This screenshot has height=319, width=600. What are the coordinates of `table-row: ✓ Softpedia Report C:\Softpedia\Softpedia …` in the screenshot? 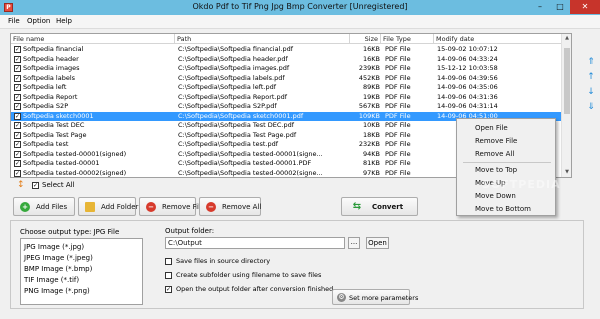 It's located at (286, 98).